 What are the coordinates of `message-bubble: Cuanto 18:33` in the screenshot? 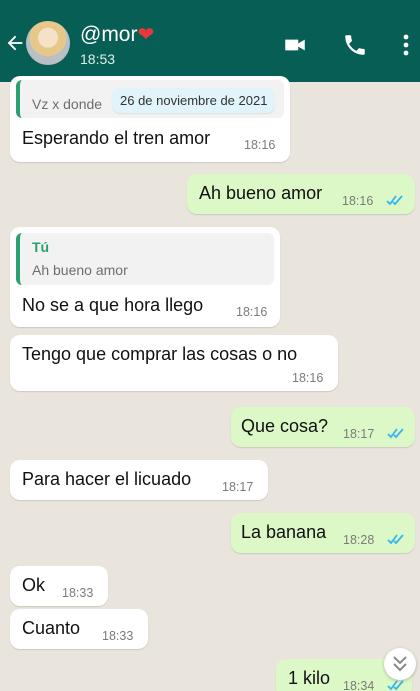 It's located at (79, 629).